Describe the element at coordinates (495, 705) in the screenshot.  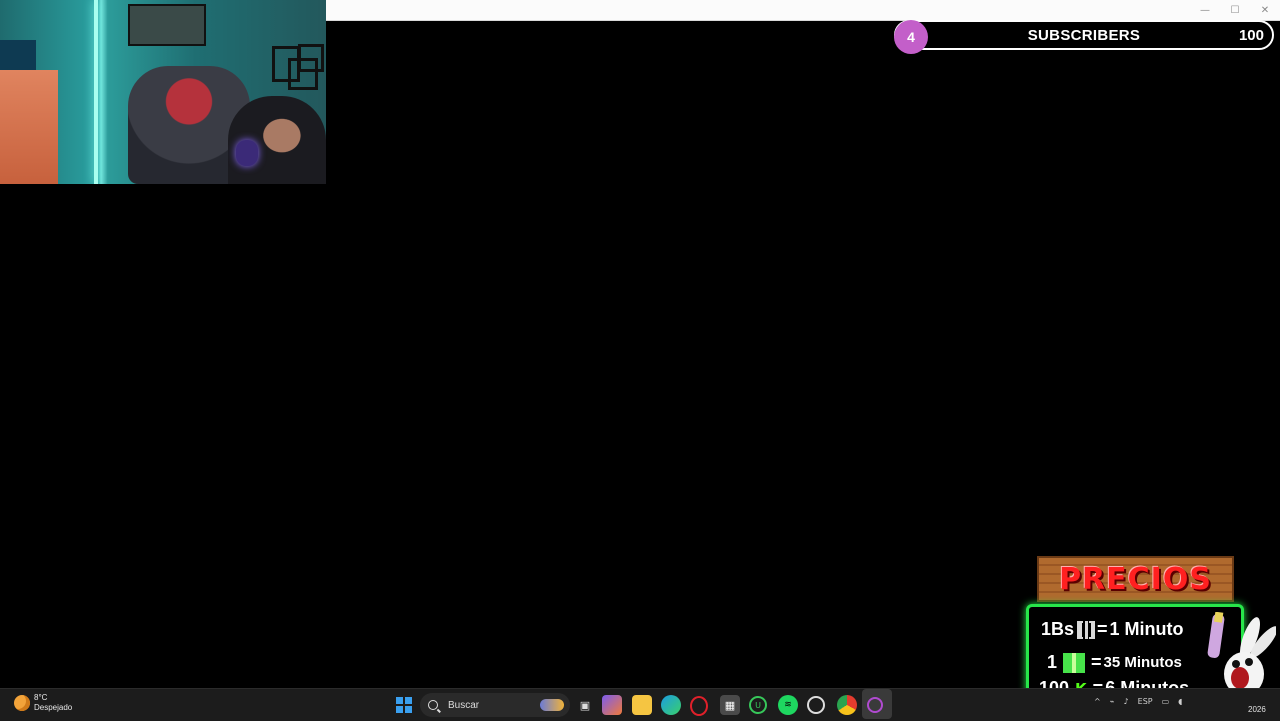
I see `taskbar-search-box: Buscar` at that location.